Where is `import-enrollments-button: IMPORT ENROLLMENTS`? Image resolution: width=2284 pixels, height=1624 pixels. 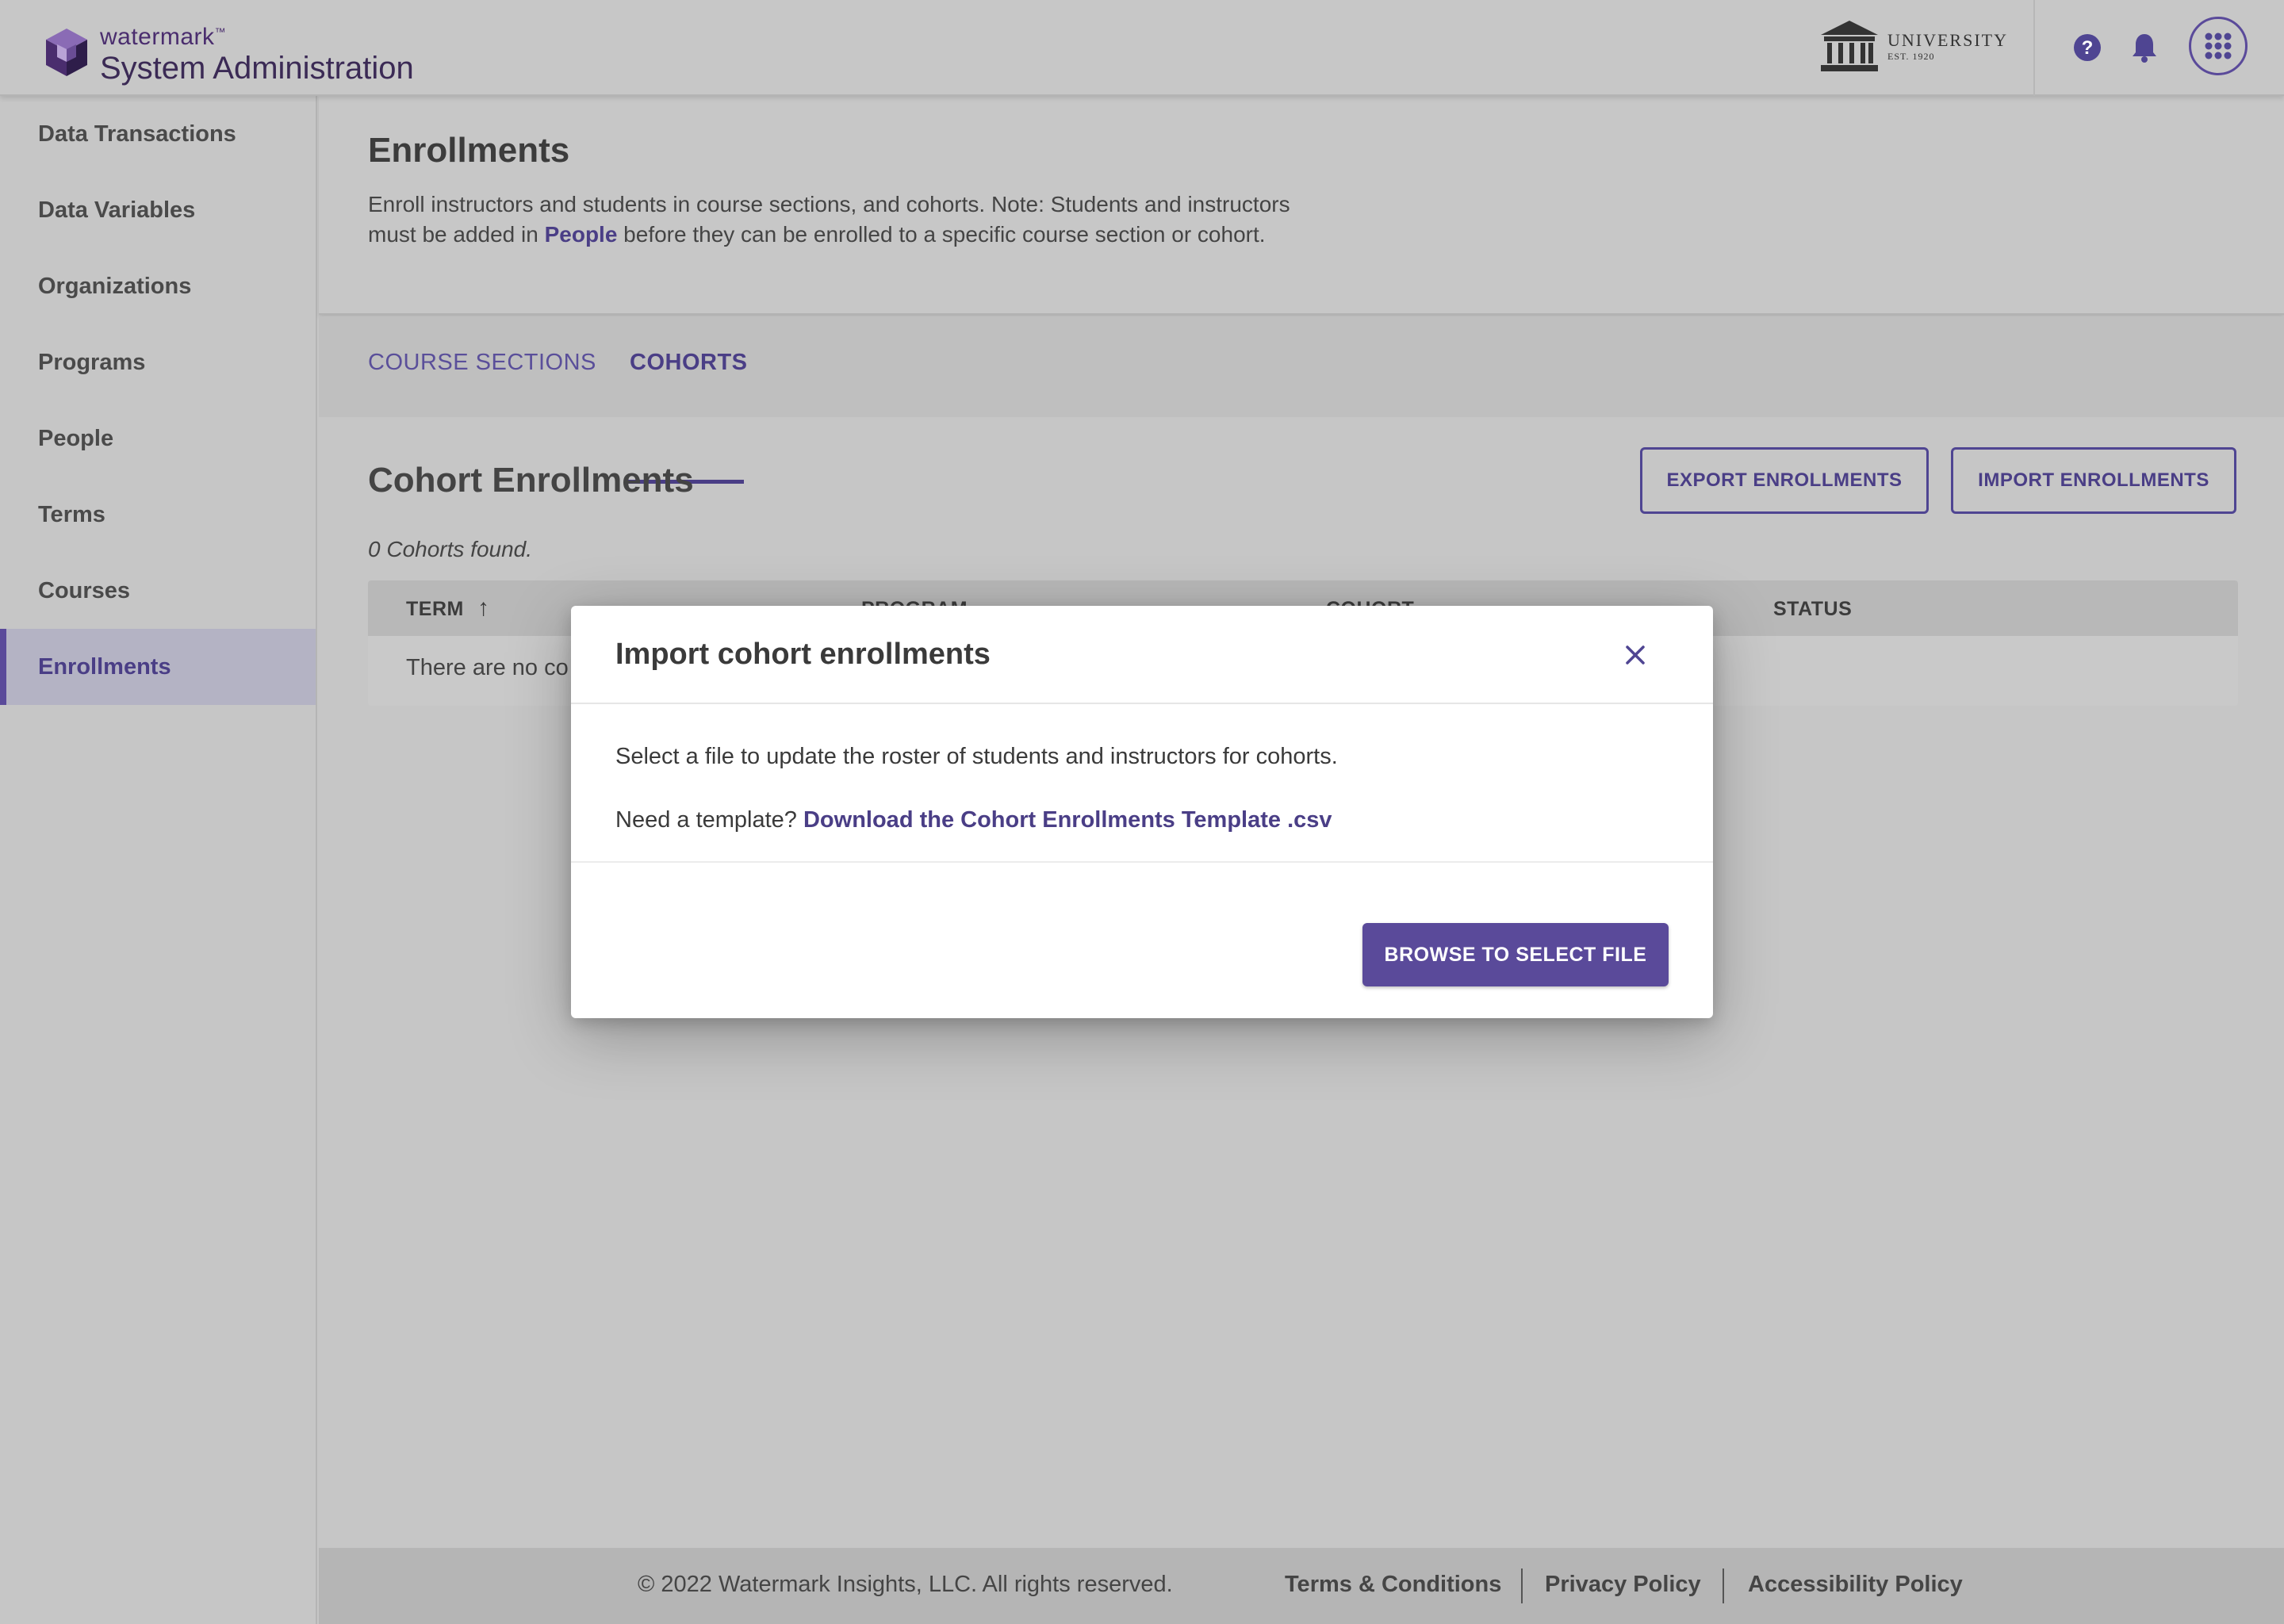
import-enrollments-button: IMPORT ENROLLMENTS is located at coordinates (2093, 480).